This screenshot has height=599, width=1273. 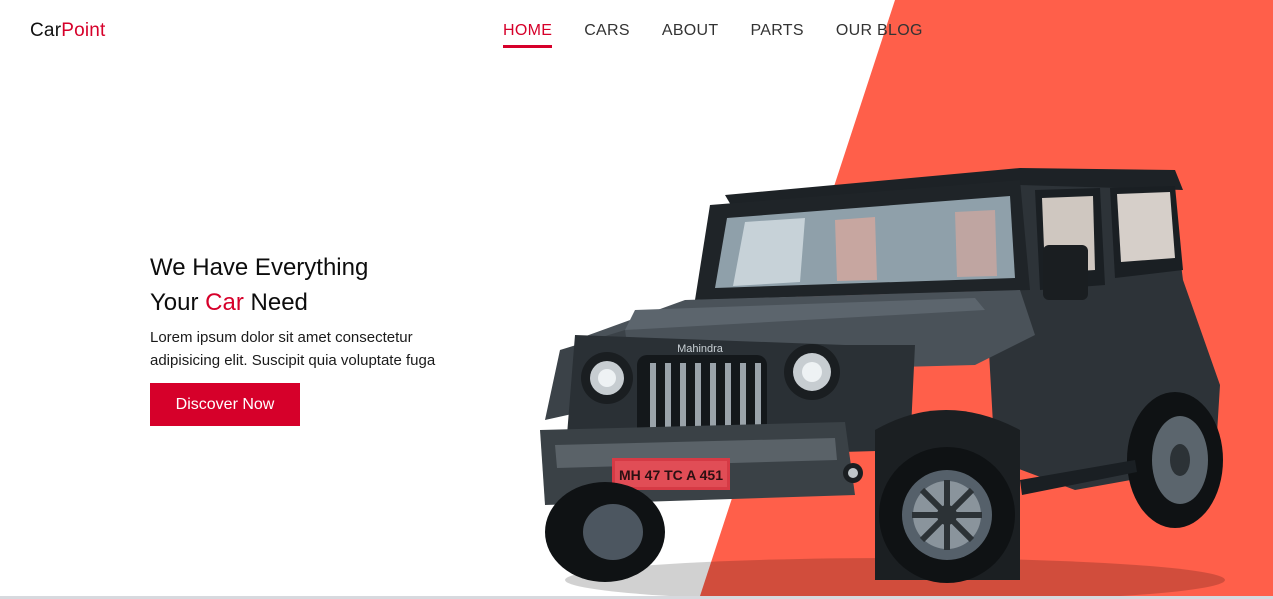 What do you see at coordinates (259, 267) in the screenshot?
I see `headline-line-1: We Have Everything` at bounding box center [259, 267].